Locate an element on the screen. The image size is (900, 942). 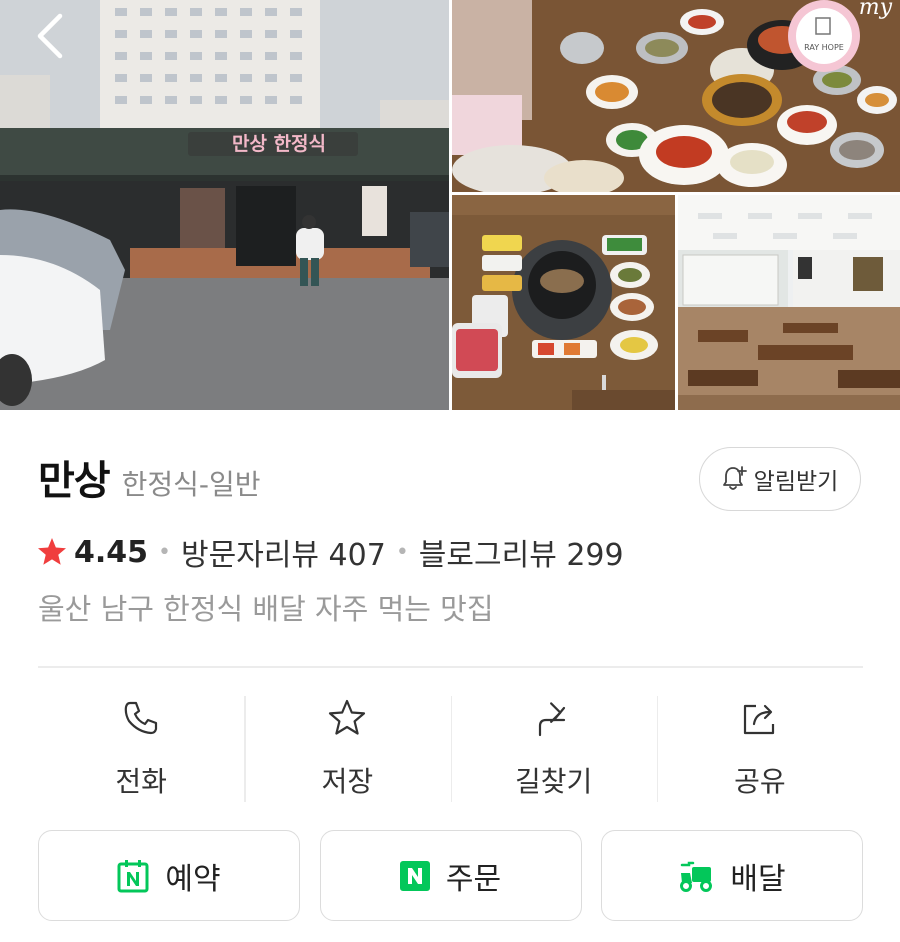
place-description: 울산 남구 한정식 배달 자주 먹는 맛집 is located at coordinates (266, 609).